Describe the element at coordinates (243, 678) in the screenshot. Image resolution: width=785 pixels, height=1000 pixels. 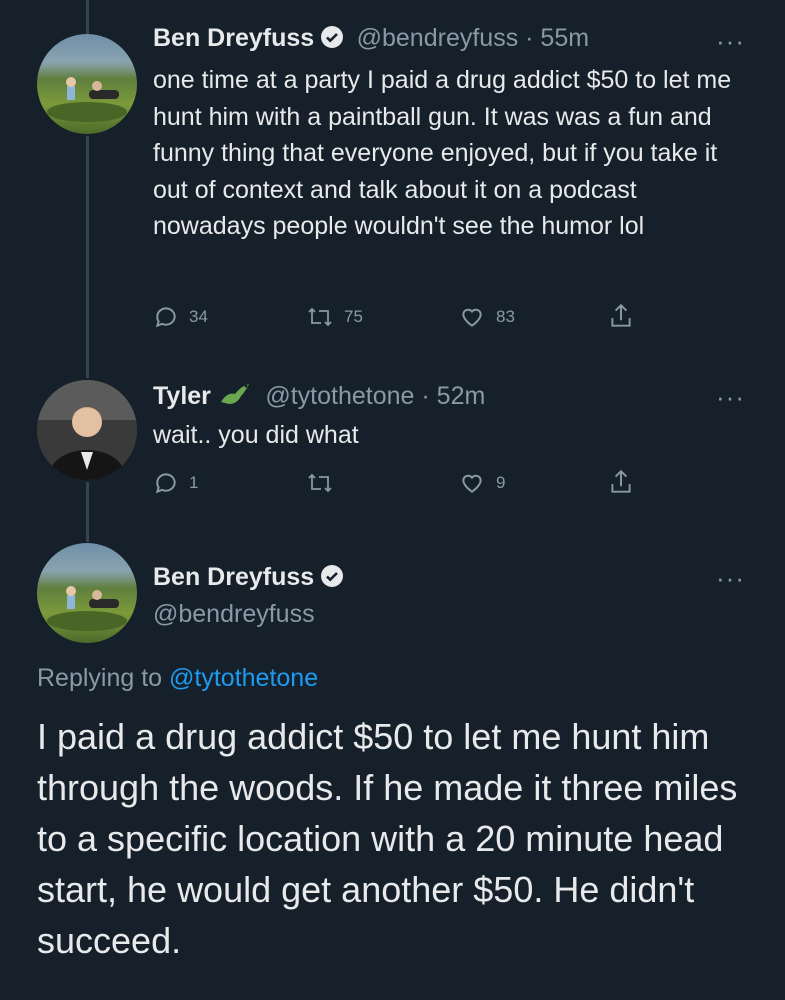
I see `replying-to-link: @tytothetone` at that location.